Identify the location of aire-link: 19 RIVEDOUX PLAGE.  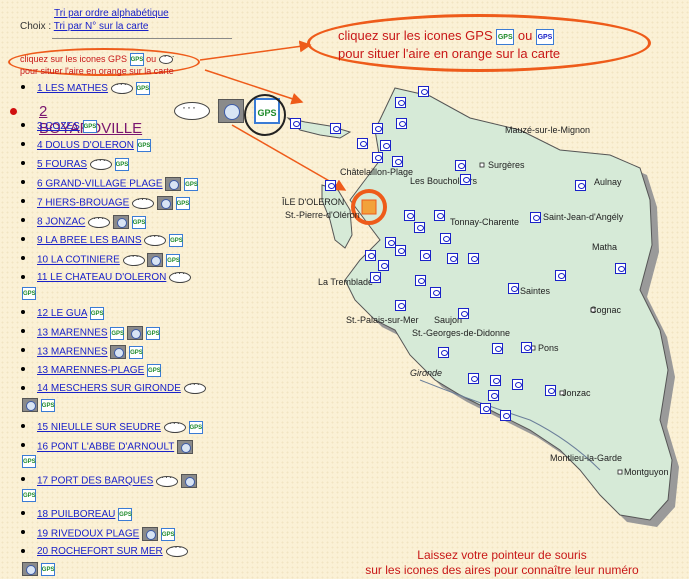
(88, 534).